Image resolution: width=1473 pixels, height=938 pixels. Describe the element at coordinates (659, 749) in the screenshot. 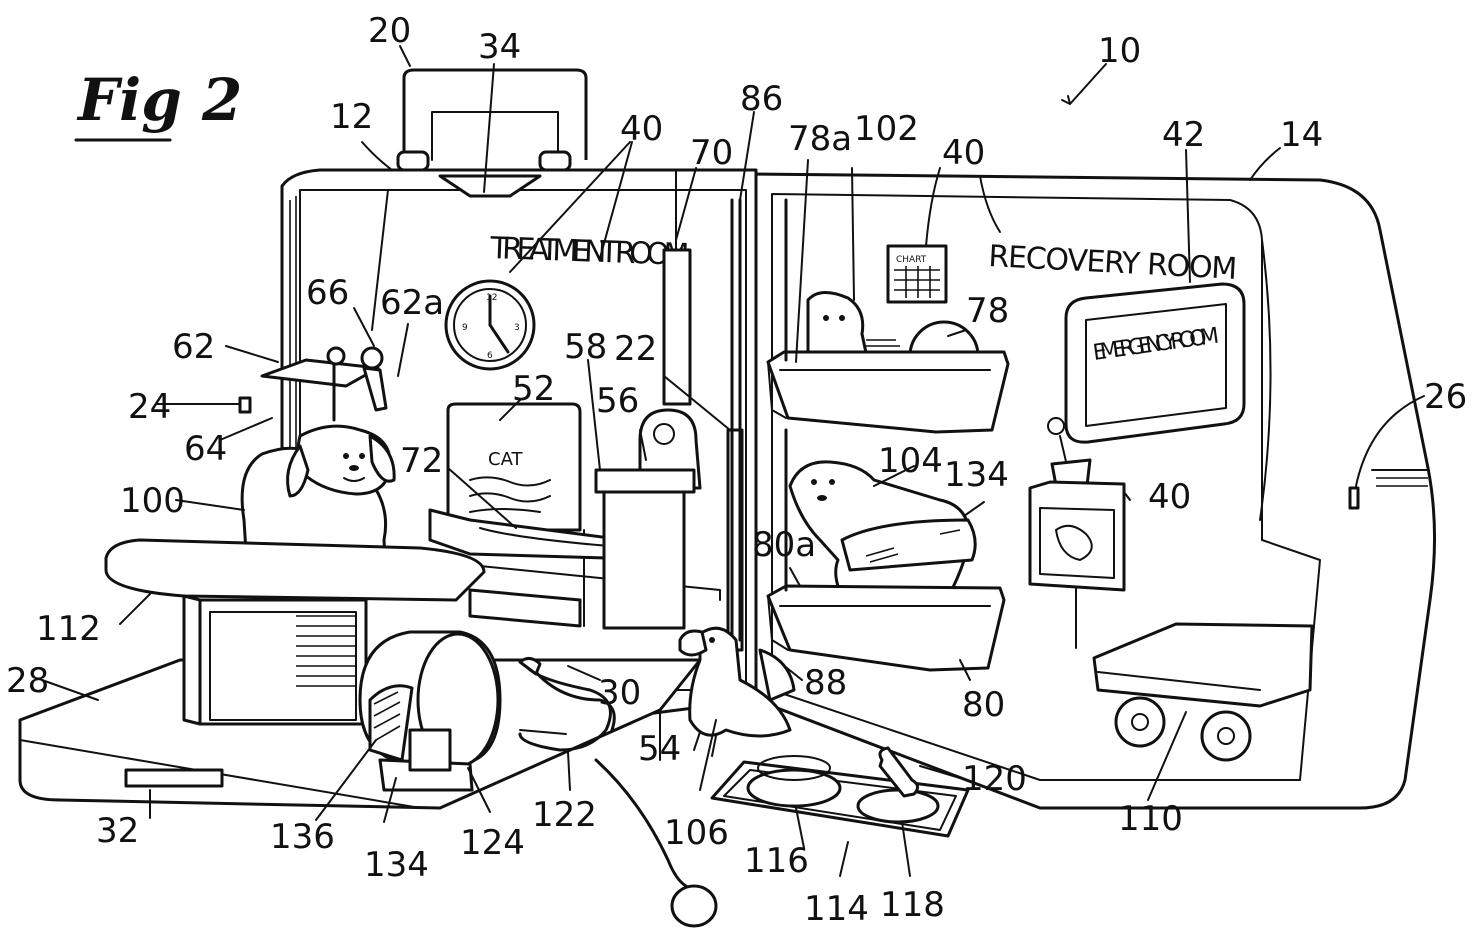

I see `ref-54: 54` at that location.